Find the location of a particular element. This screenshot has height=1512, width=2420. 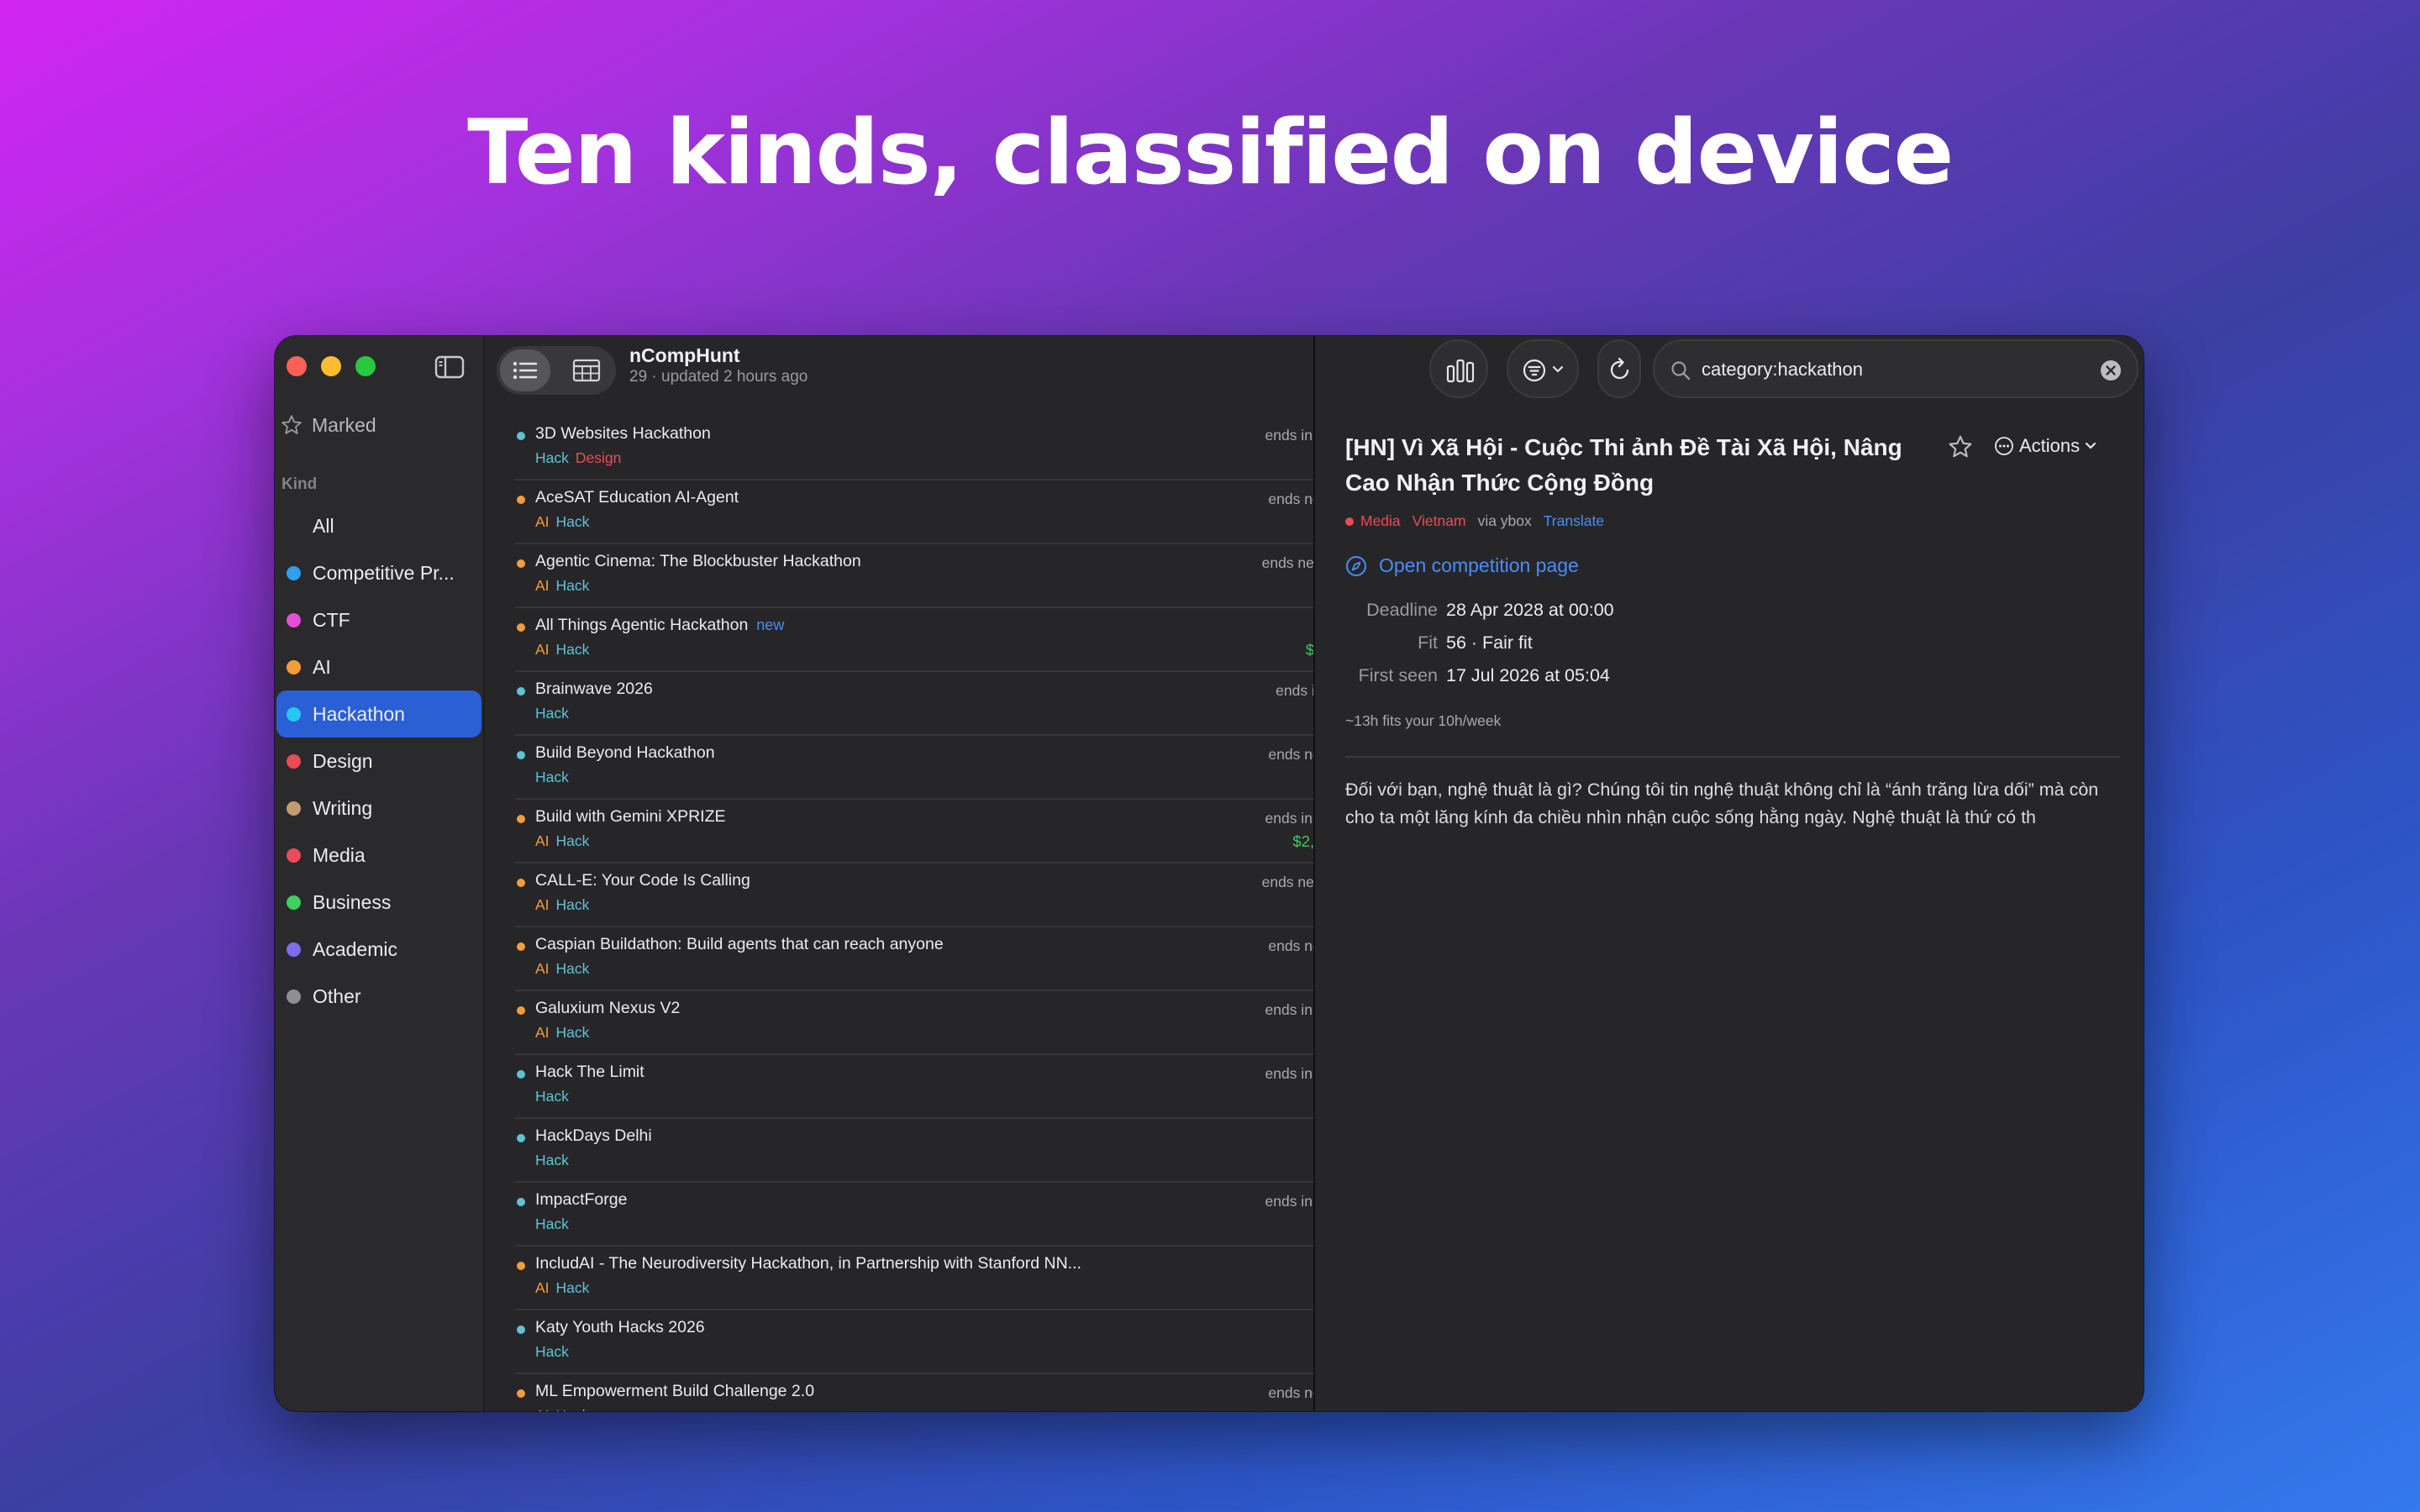

list-item: Brainwave 2026Hackends in 4 days$550 is located at coordinates (945, 704).